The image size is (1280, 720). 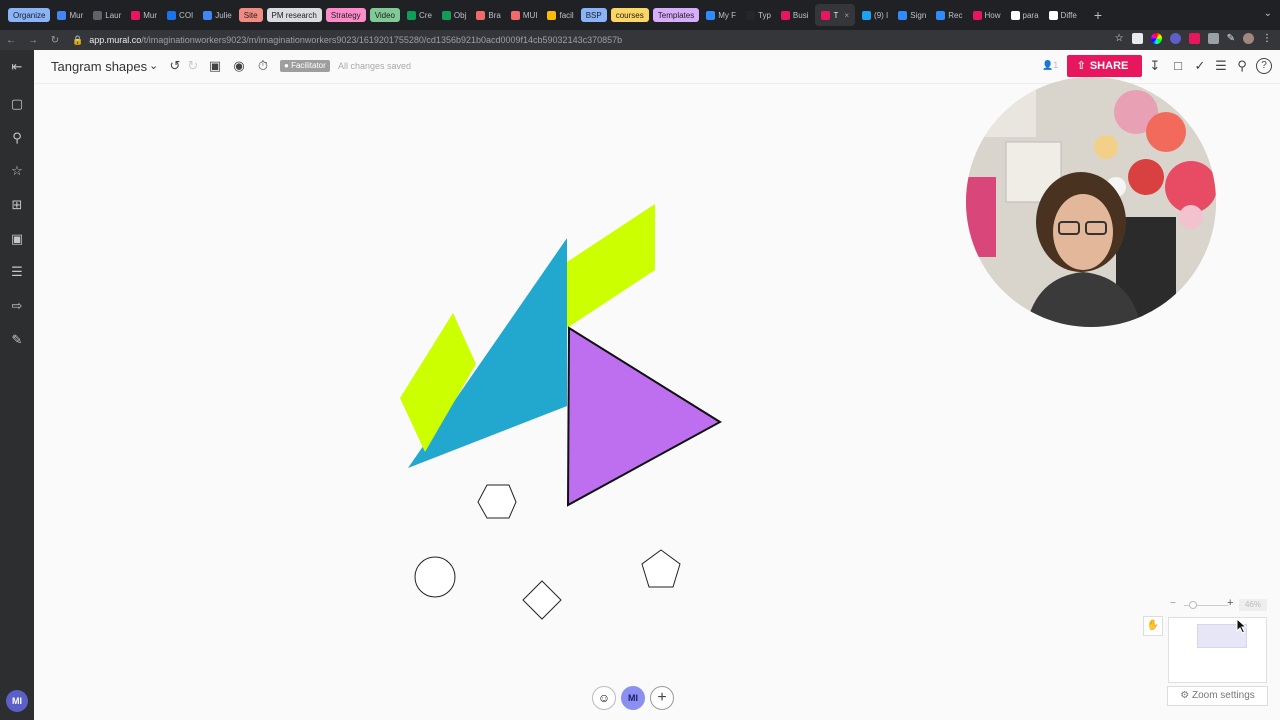 What do you see at coordinates (107, 15) in the screenshot?
I see `browser-tab: Laur` at bounding box center [107, 15].